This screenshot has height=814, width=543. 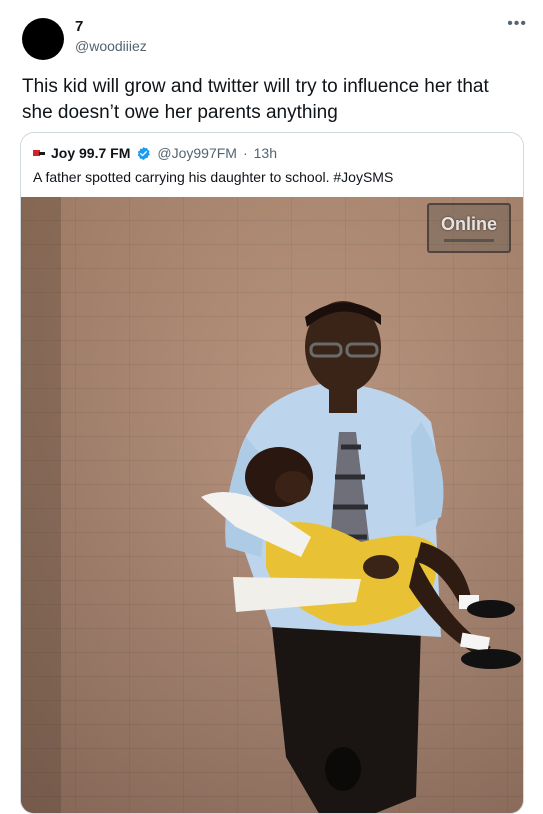 I want to click on online-watermark-logo: Online, so click(x=469, y=228).